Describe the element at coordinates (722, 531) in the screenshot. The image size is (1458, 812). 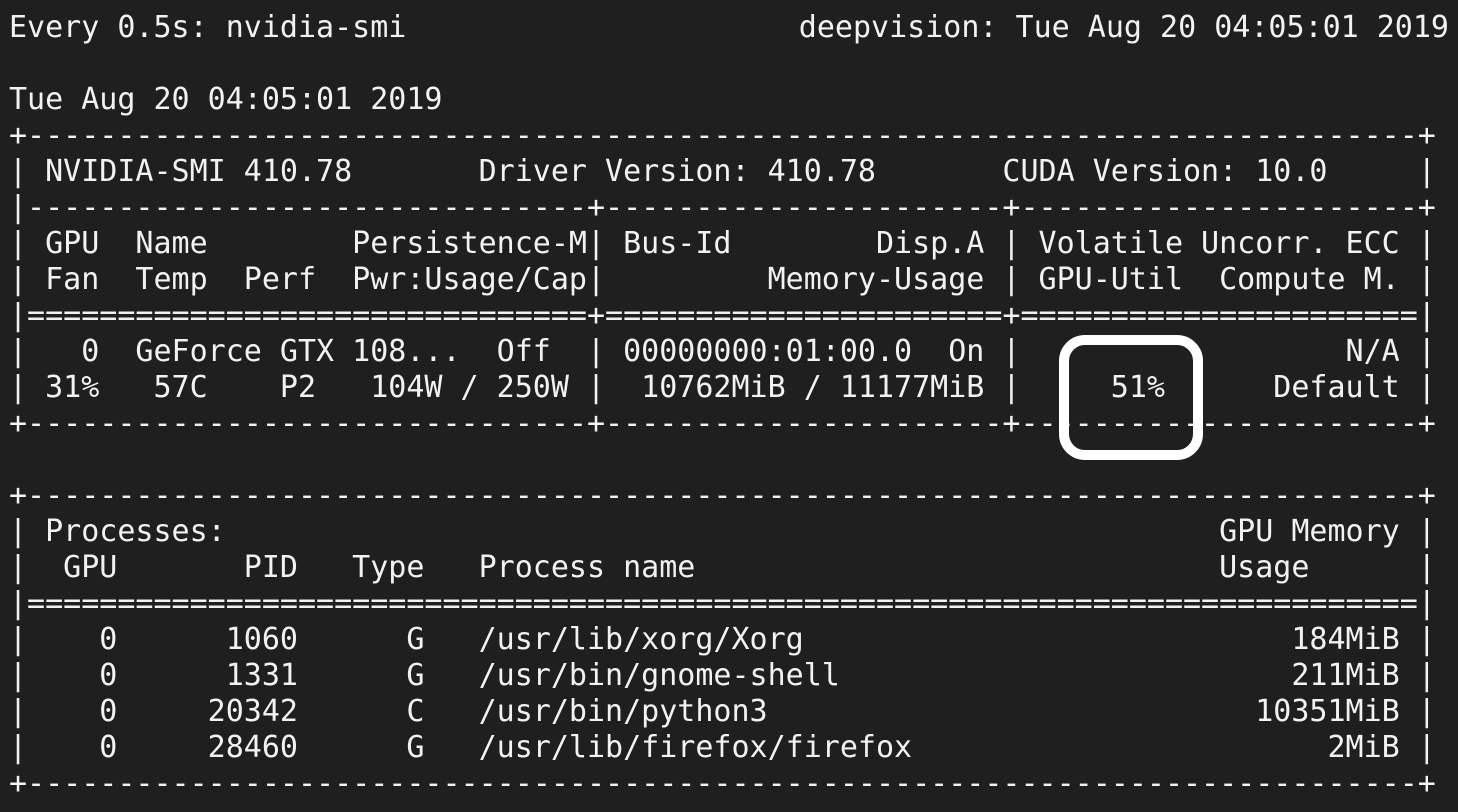
I see `process-table-line: | Processes: GPU Memory |` at that location.